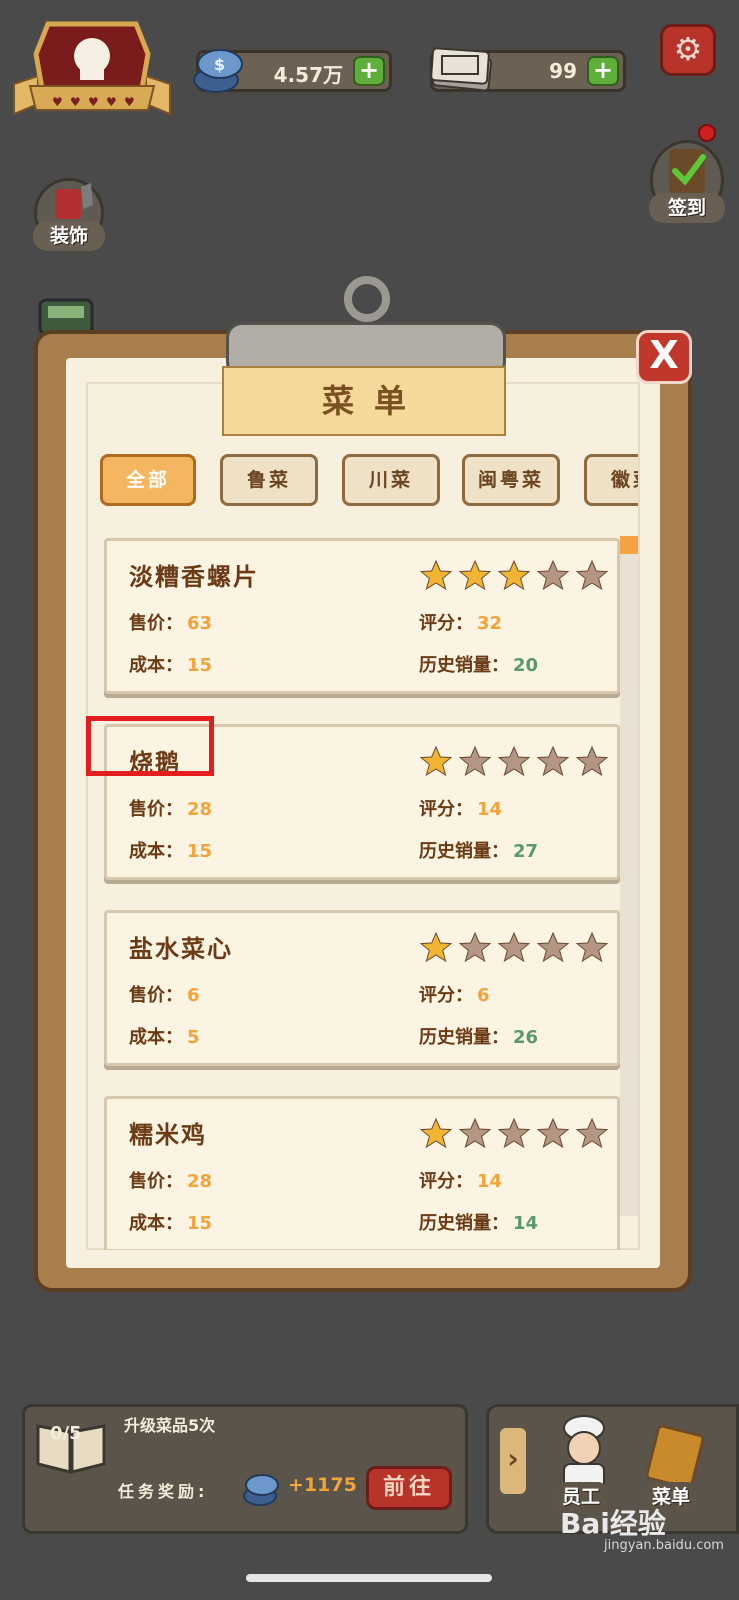 The image size is (739, 1600). Describe the element at coordinates (391, 480) in the screenshot. I see `tab-chuan: 川菜` at that location.